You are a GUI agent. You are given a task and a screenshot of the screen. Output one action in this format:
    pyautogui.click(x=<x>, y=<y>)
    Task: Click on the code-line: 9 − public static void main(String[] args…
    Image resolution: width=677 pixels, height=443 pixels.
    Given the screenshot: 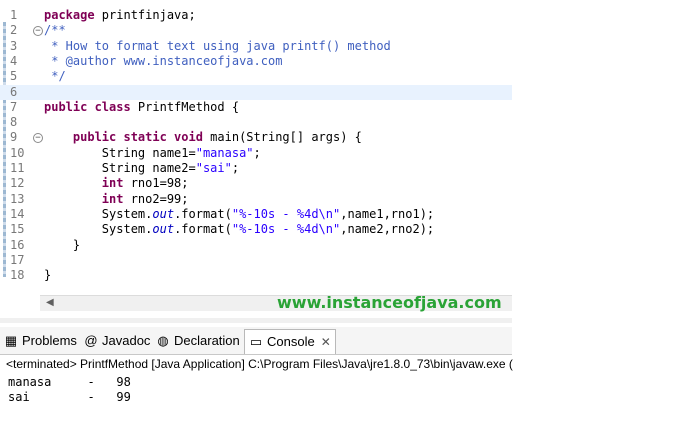 What is the action you would take?
    pyautogui.click(x=256, y=137)
    